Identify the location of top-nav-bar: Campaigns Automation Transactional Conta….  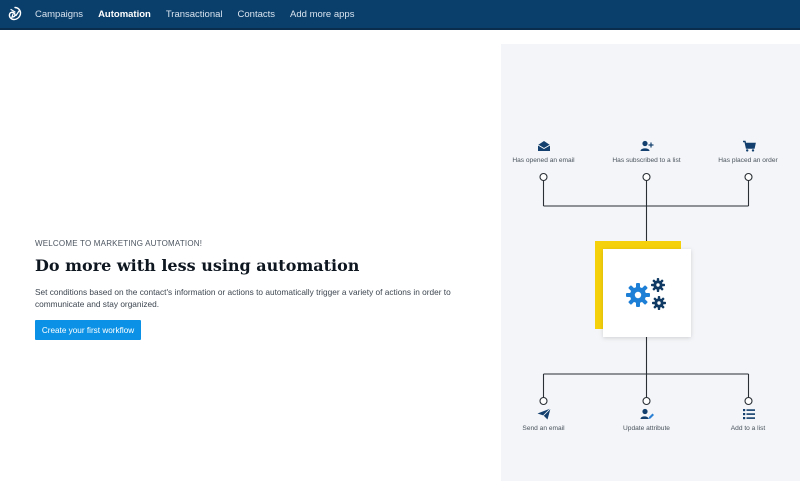
(400, 15).